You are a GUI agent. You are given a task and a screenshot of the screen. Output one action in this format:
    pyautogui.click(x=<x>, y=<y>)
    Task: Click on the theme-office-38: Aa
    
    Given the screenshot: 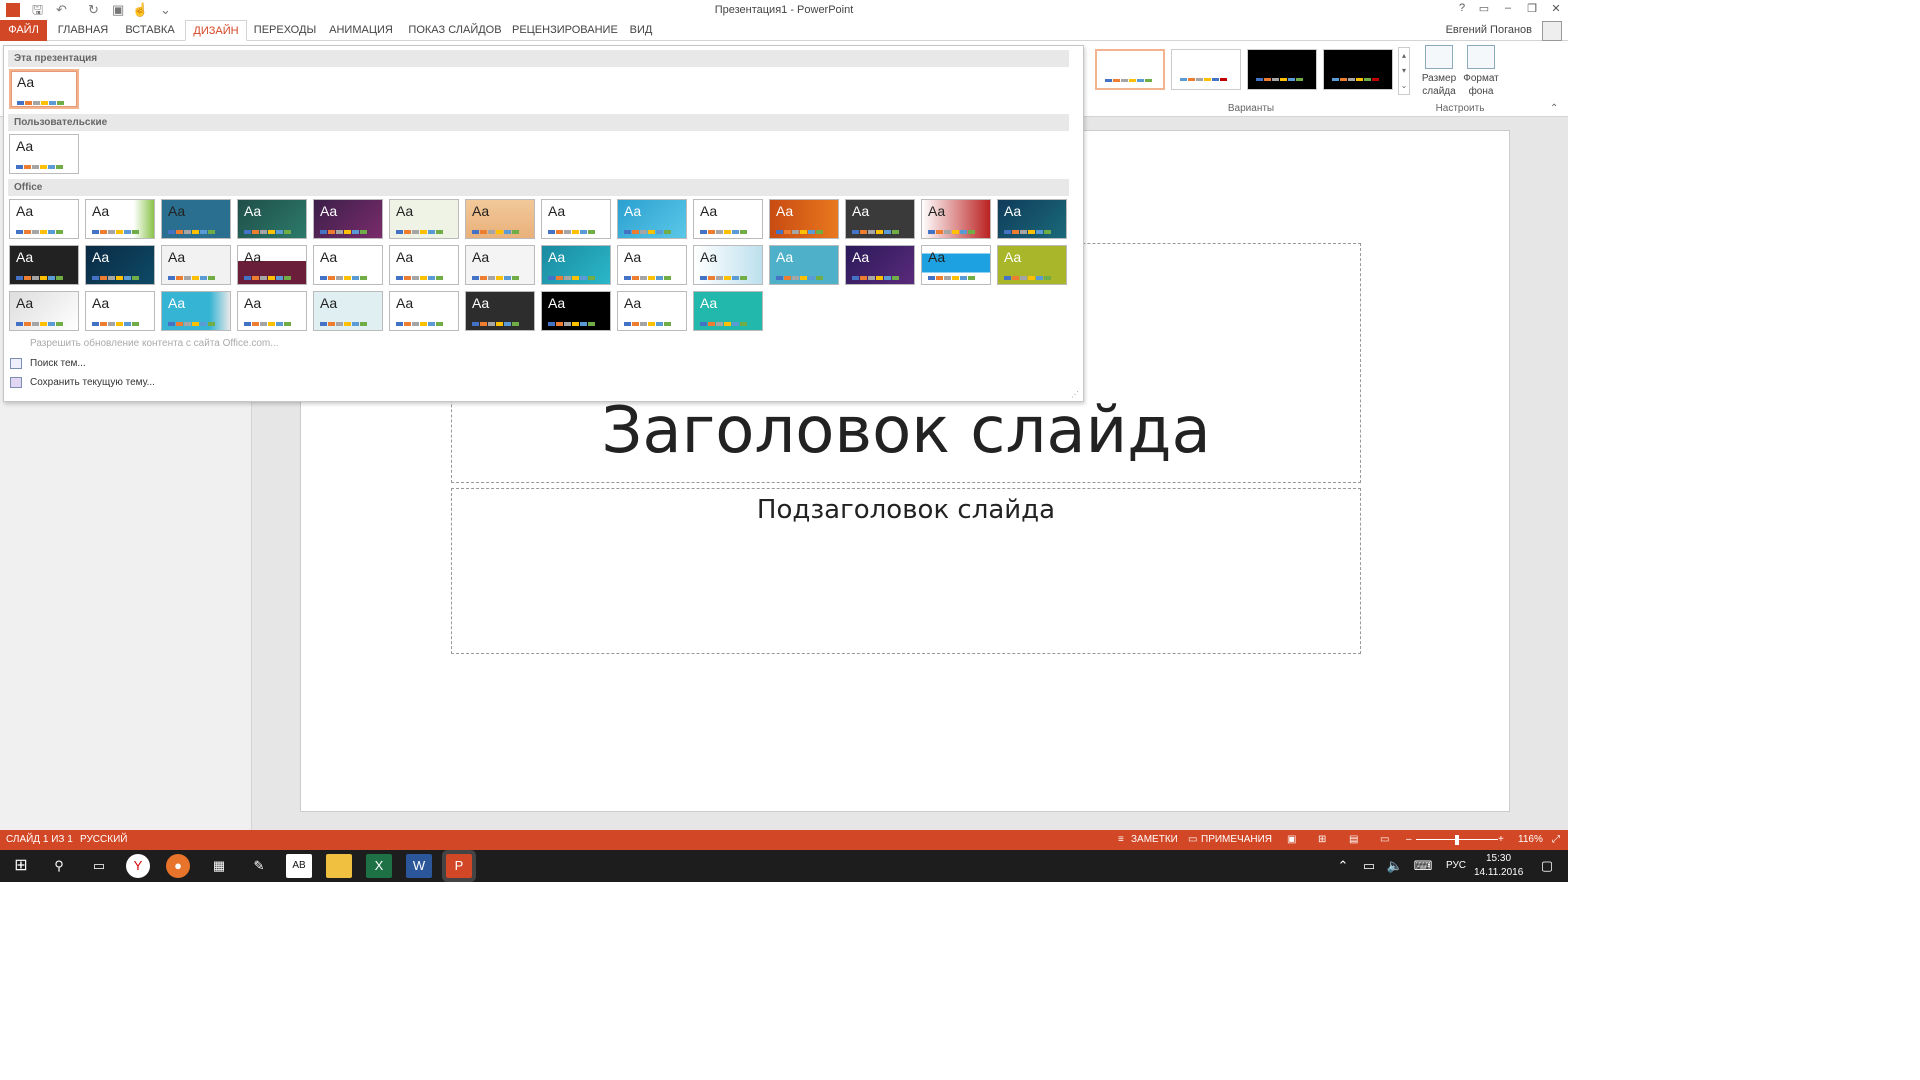 What is the action you would take?
    pyautogui.click(x=728, y=311)
    